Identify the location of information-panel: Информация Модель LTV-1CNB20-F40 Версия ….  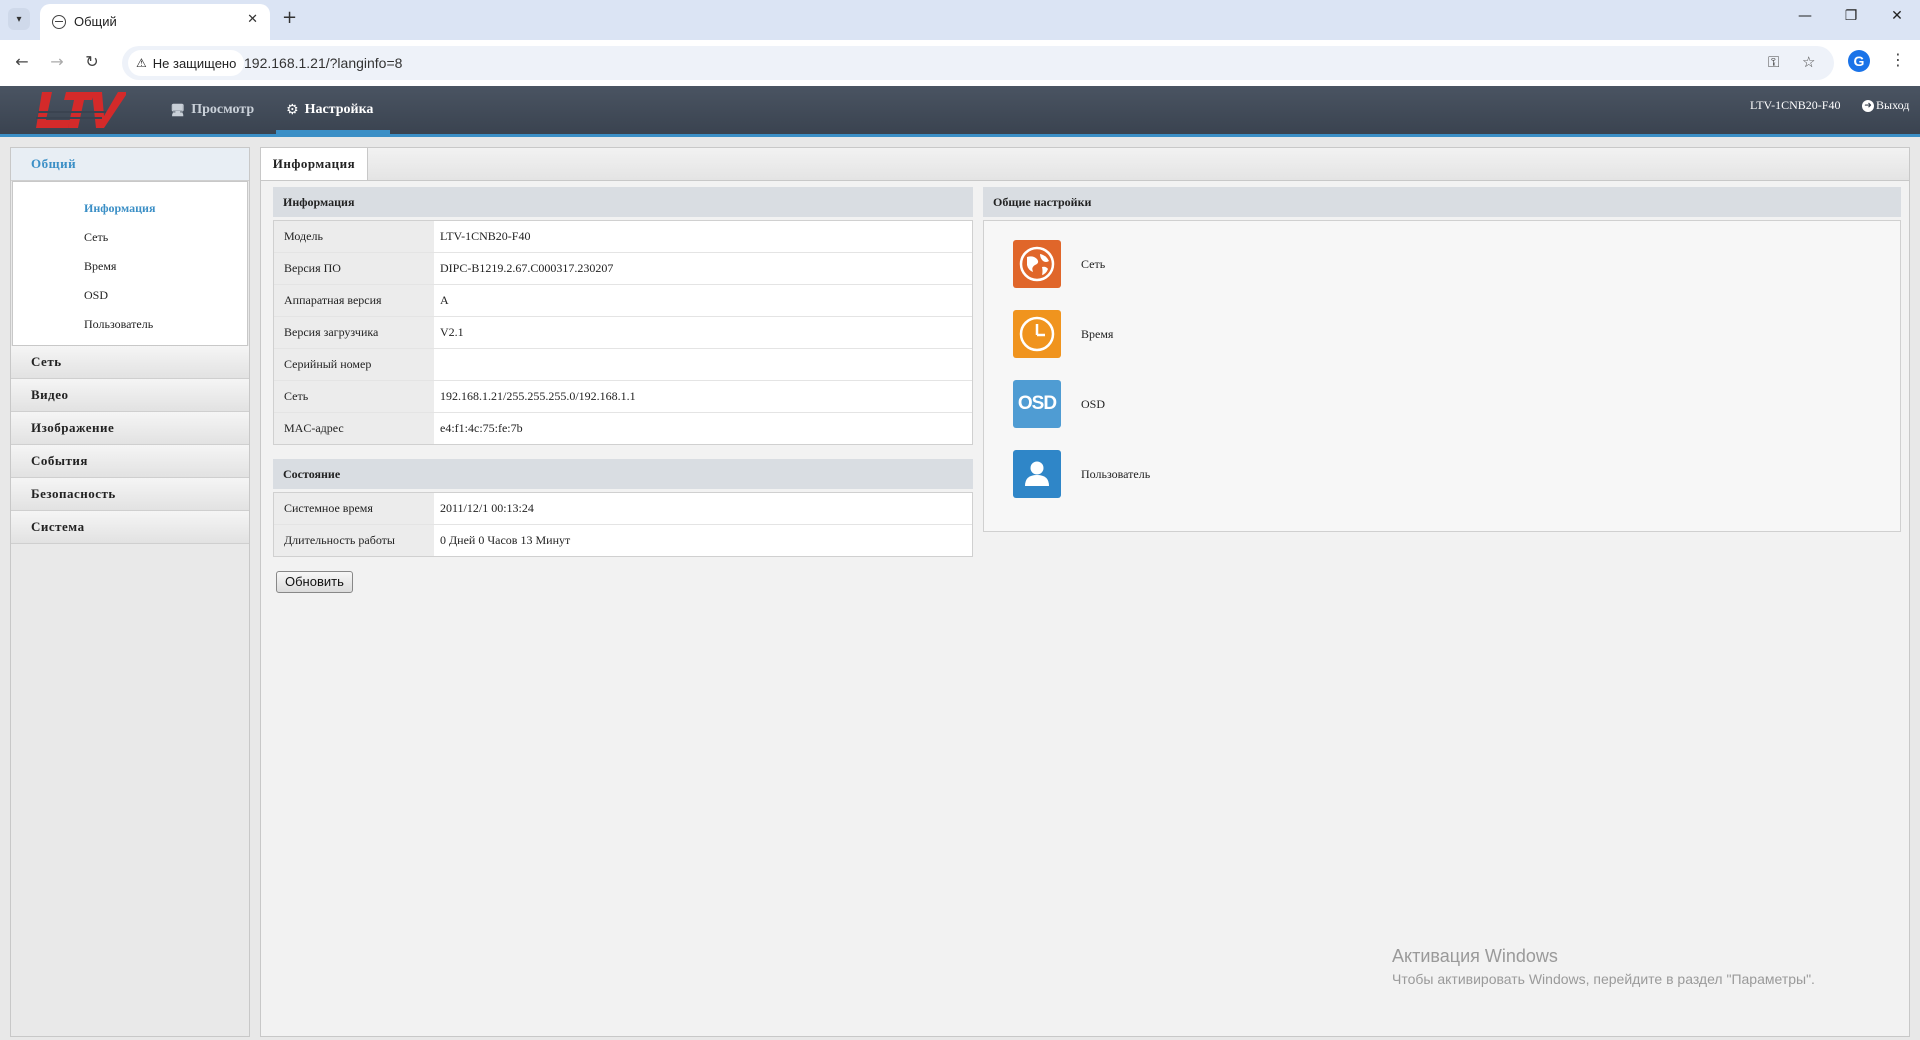
(623, 316).